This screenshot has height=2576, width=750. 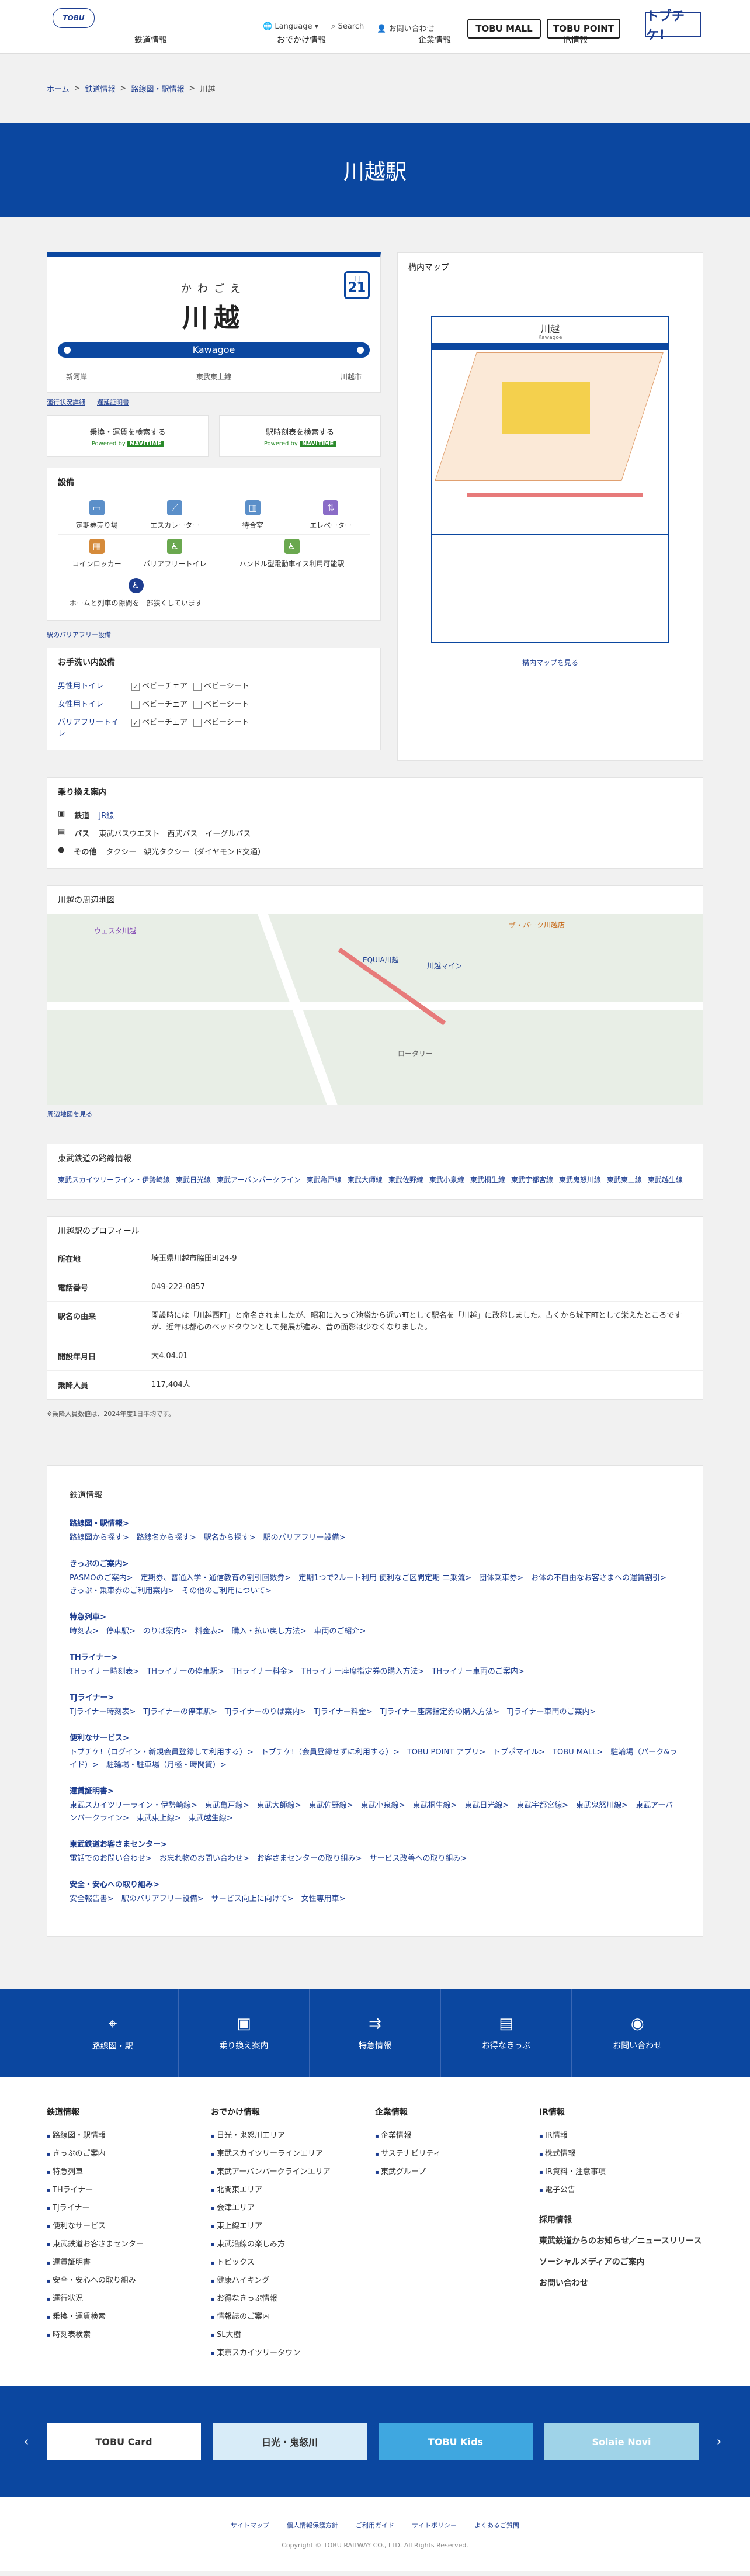 I want to click on route-line-link: 東武亀戸線, so click(x=324, y=1180).